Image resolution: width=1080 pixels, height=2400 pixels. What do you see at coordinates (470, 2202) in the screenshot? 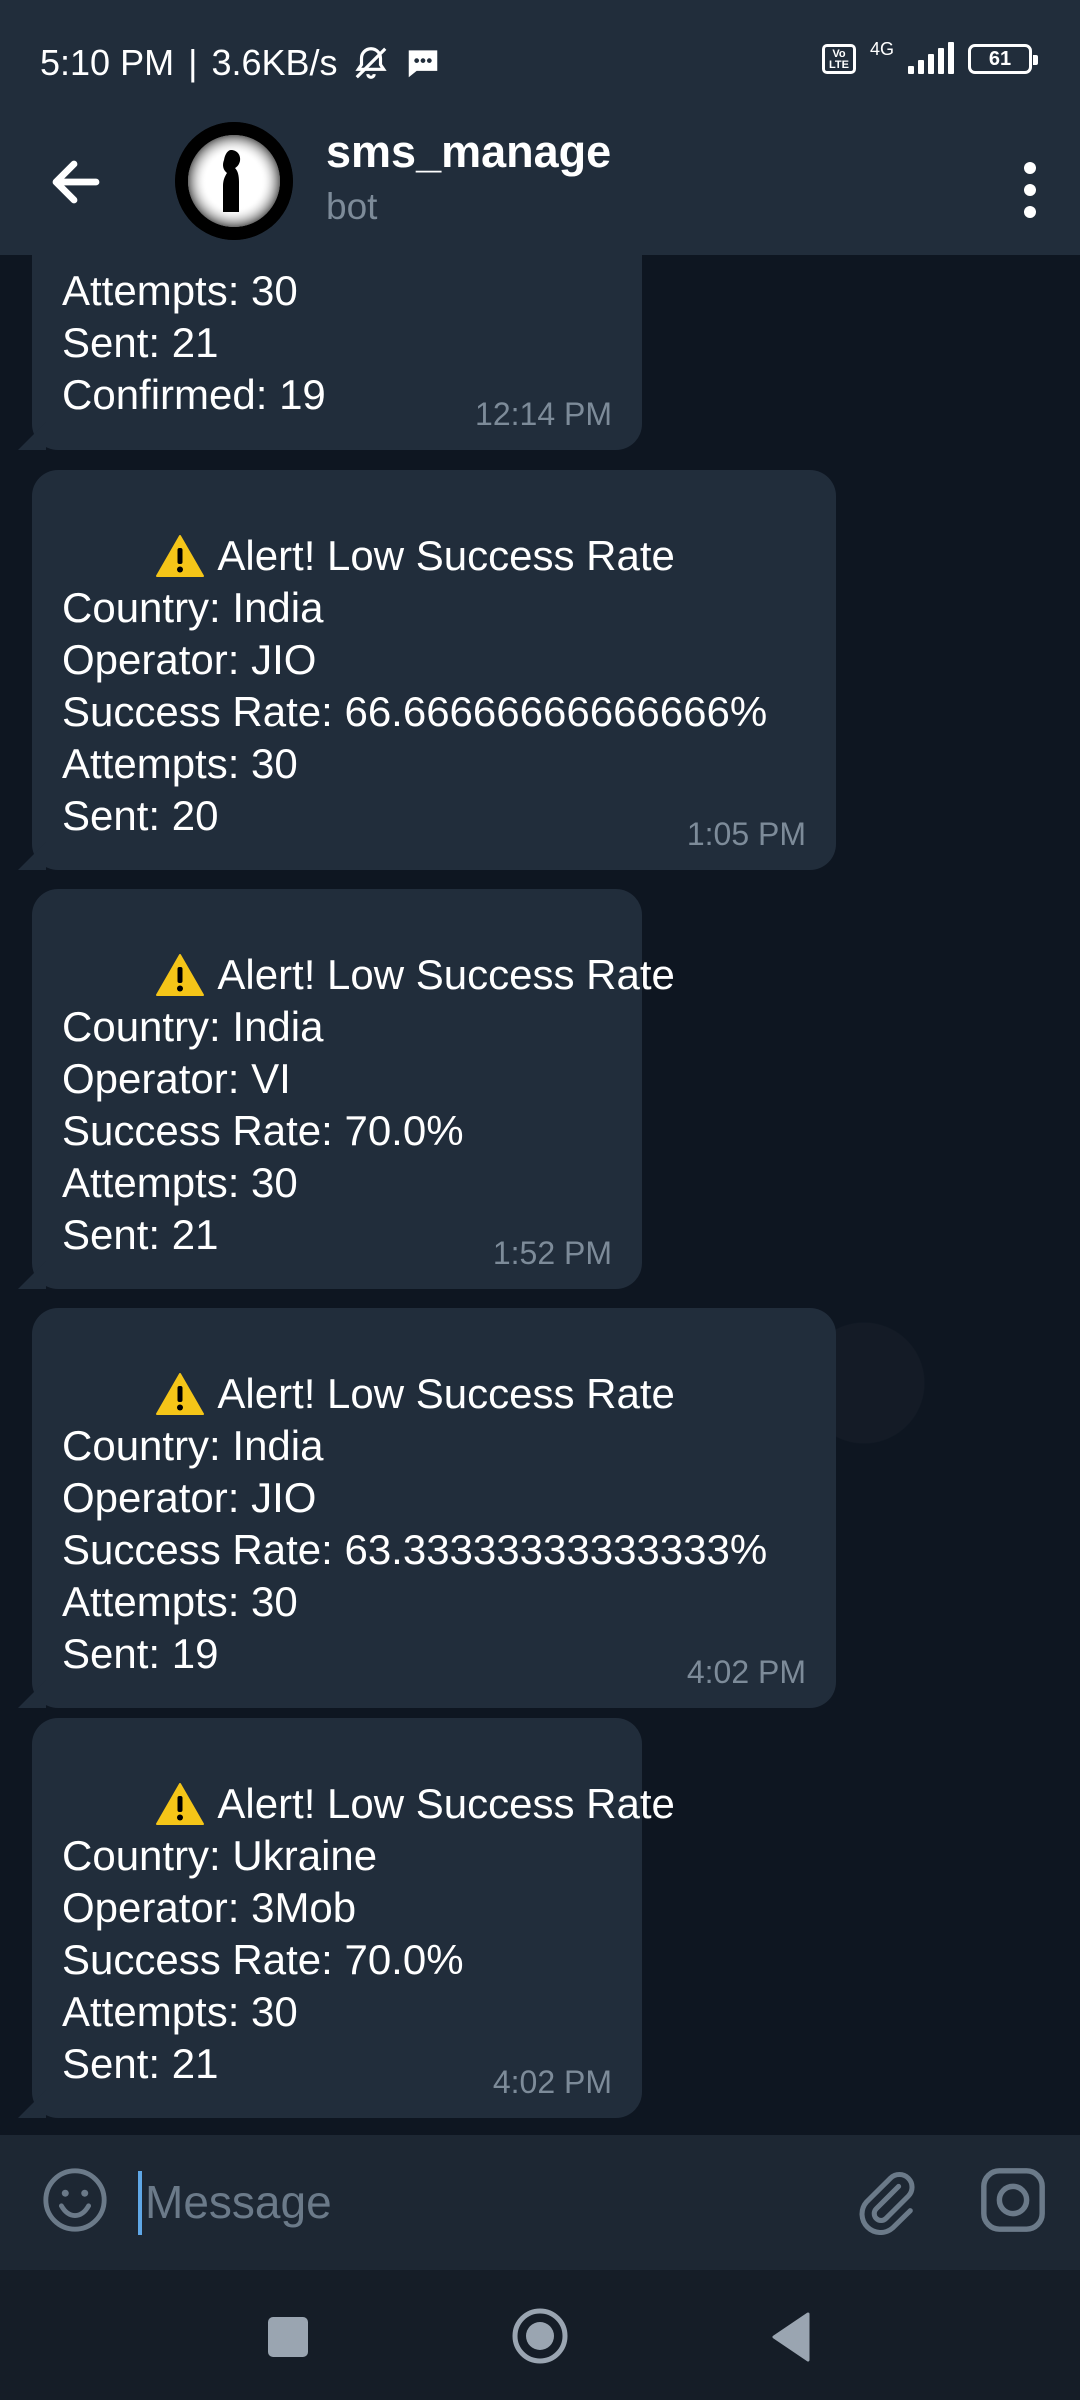
I see `message-input` at bounding box center [470, 2202].